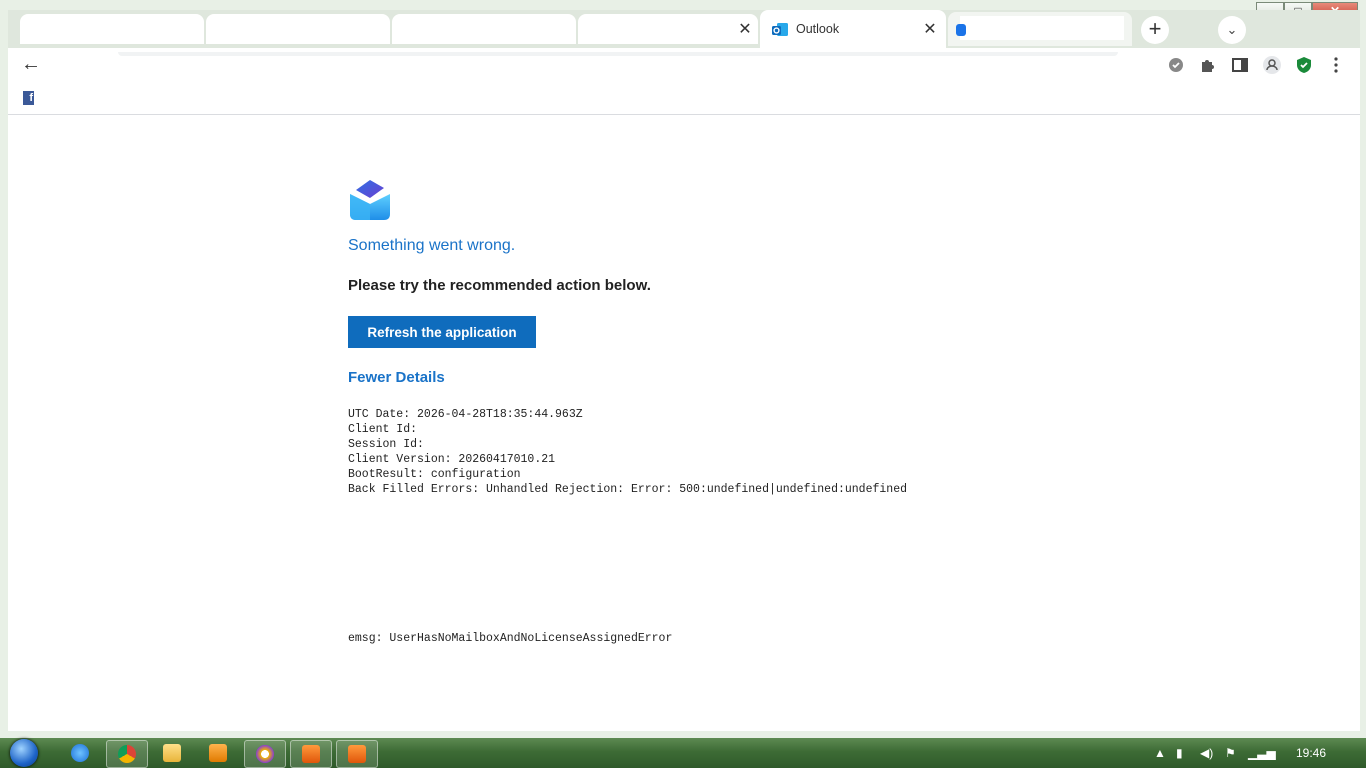  I want to click on volume-icon: ◀), so click(1206, 753).